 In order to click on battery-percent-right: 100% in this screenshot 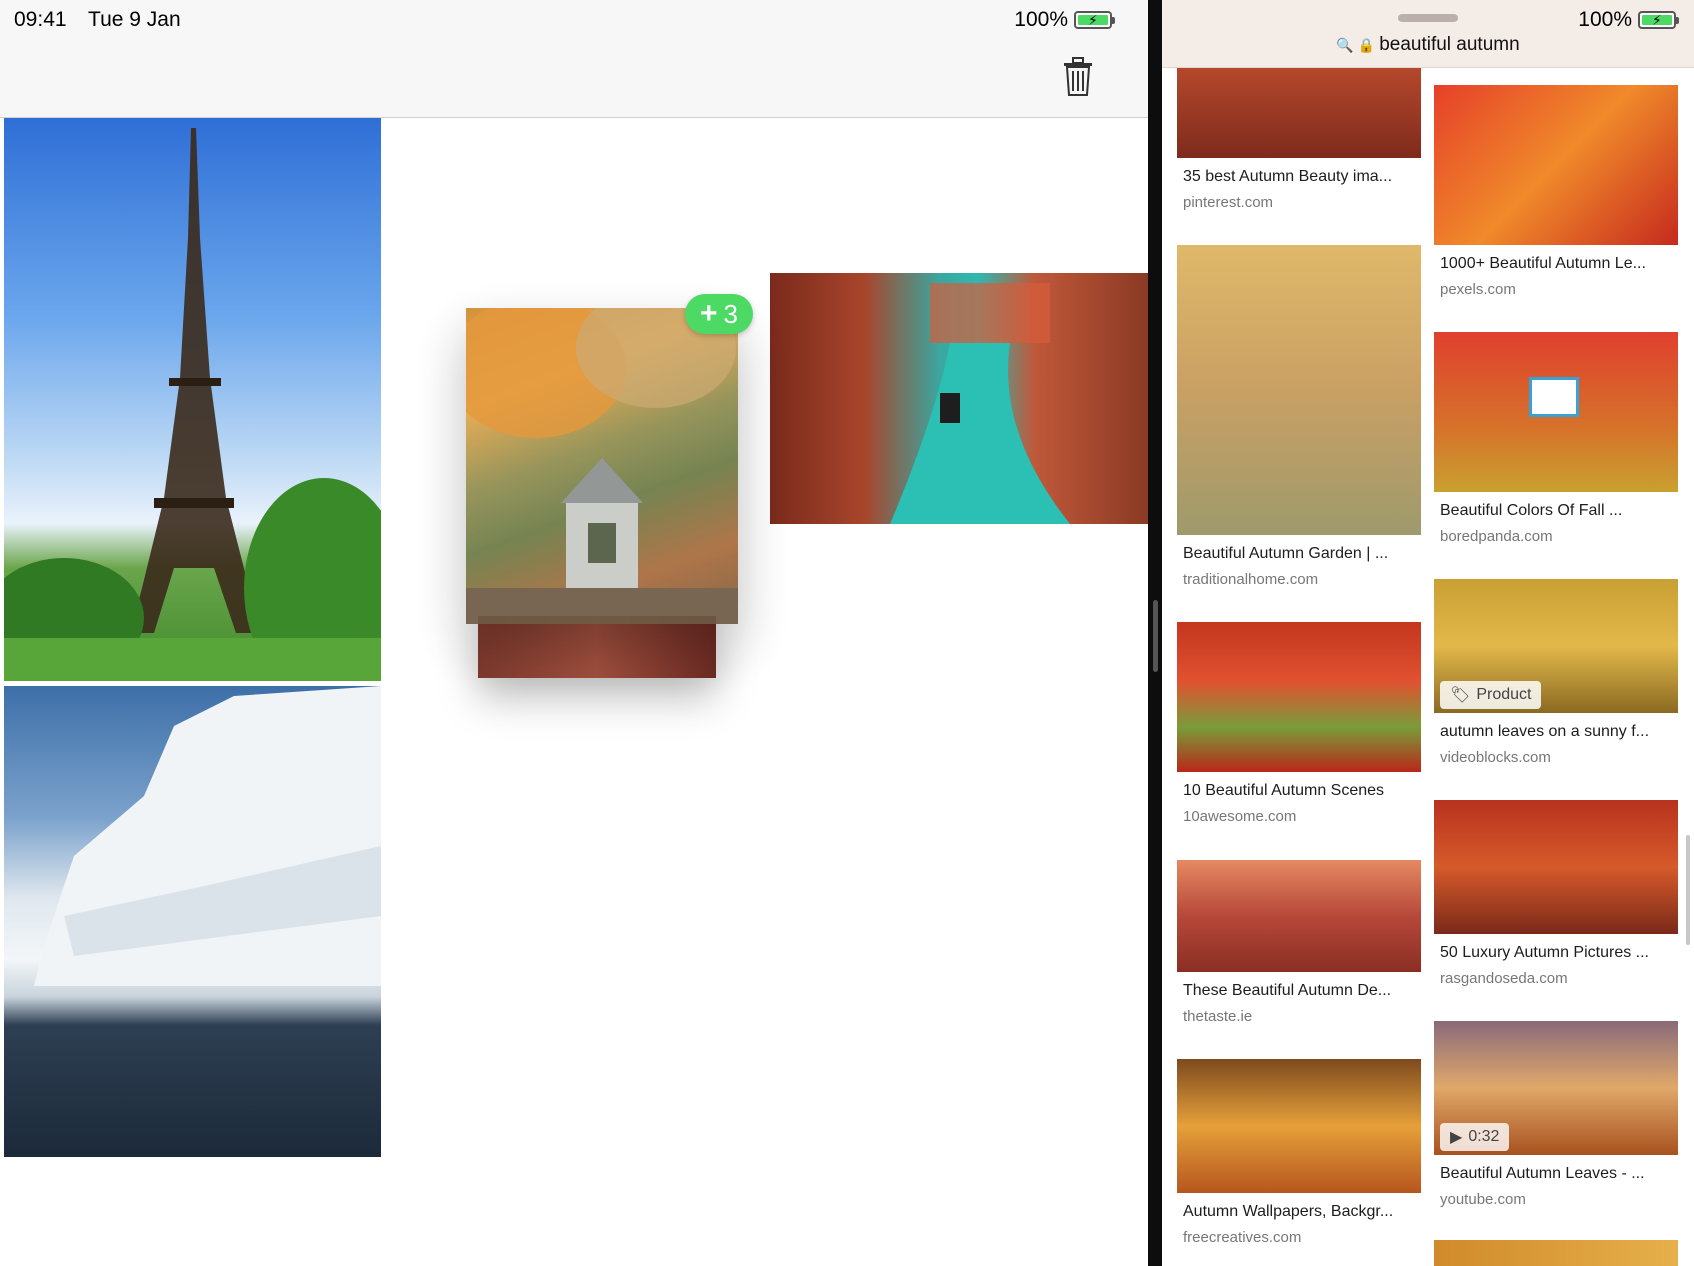, I will do `click(1605, 19)`.